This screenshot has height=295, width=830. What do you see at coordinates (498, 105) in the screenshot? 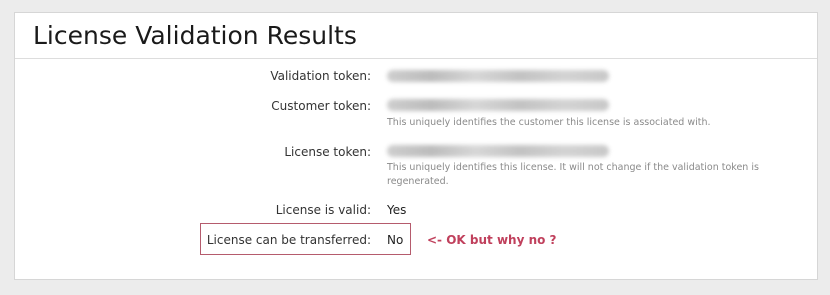
I see `customer-token-value-redacted` at bounding box center [498, 105].